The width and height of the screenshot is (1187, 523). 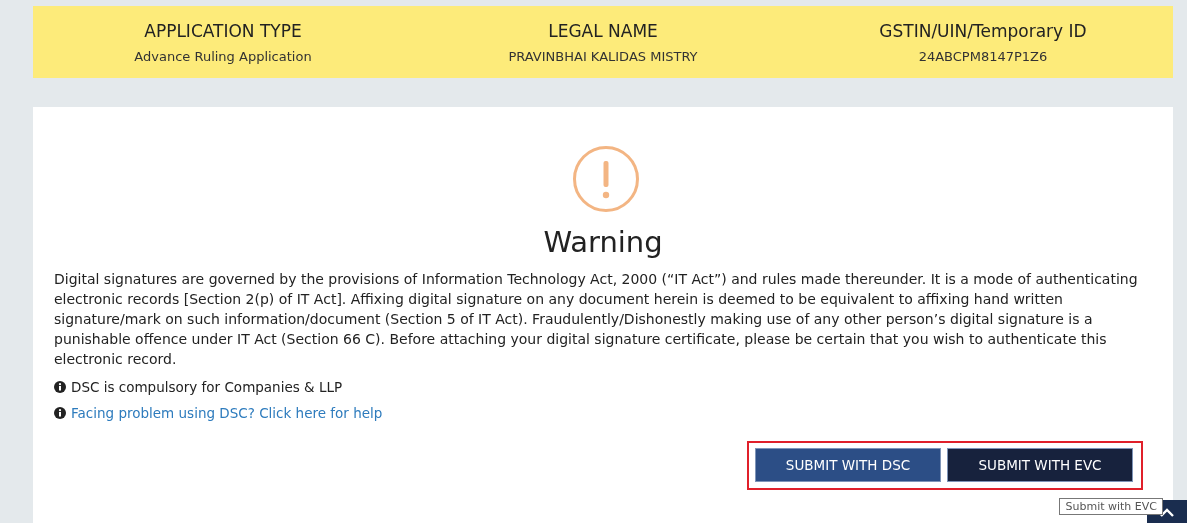 I want to click on warning-icon, so click(x=606, y=179).